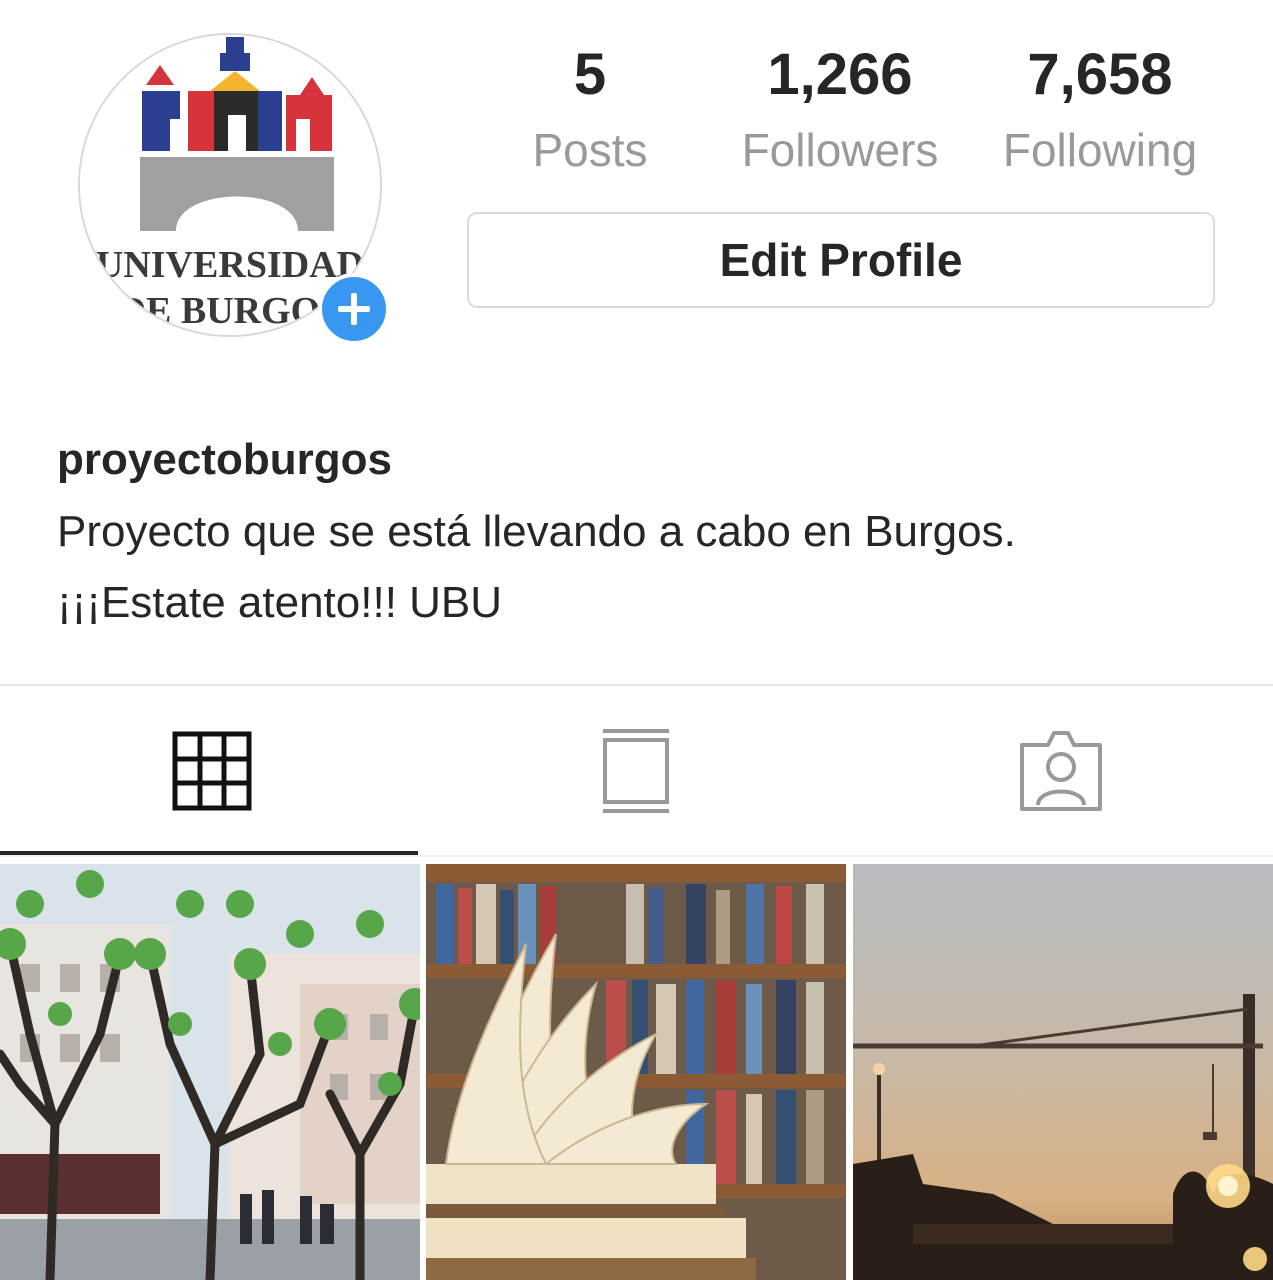  What do you see at coordinates (230, 265) in the screenshot?
I see `avatar-text-line1: UNIVERSIDAD` at bounding box center [230, 265].